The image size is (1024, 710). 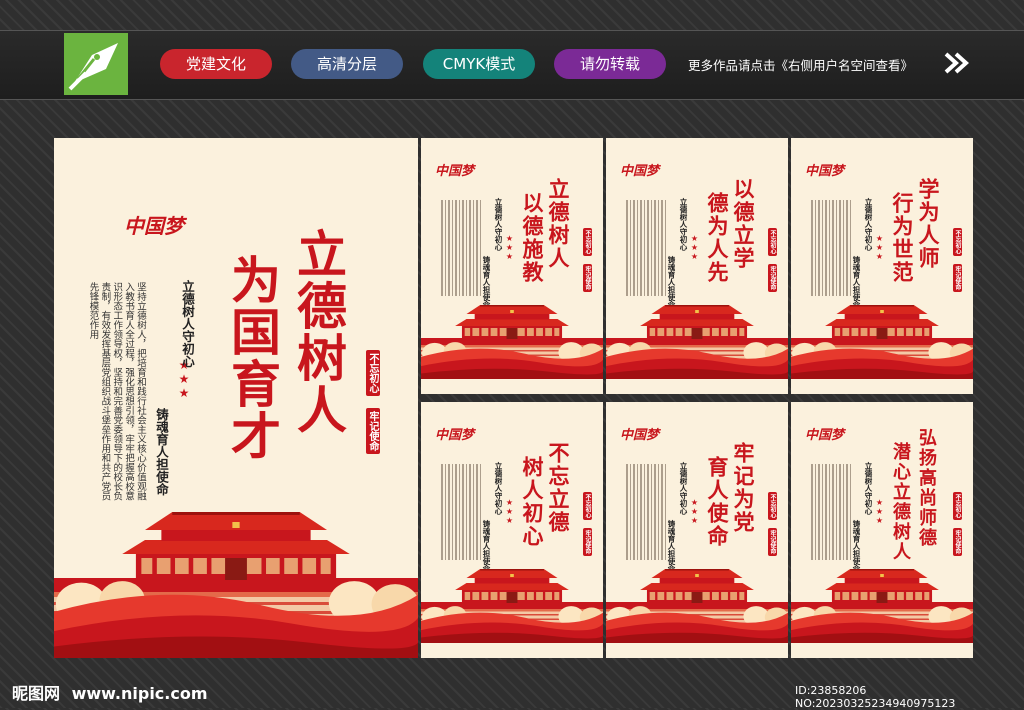 What do you see at coordinates (252, 358) in the screenshot?
I see `main-title-col2: 为国育才` at bounding box center [252, 358].